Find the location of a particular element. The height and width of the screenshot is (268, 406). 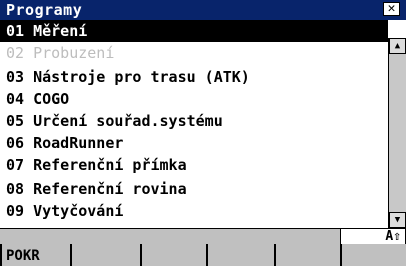

title-bar: Programy ✕ is located at coordinates (203, 10).